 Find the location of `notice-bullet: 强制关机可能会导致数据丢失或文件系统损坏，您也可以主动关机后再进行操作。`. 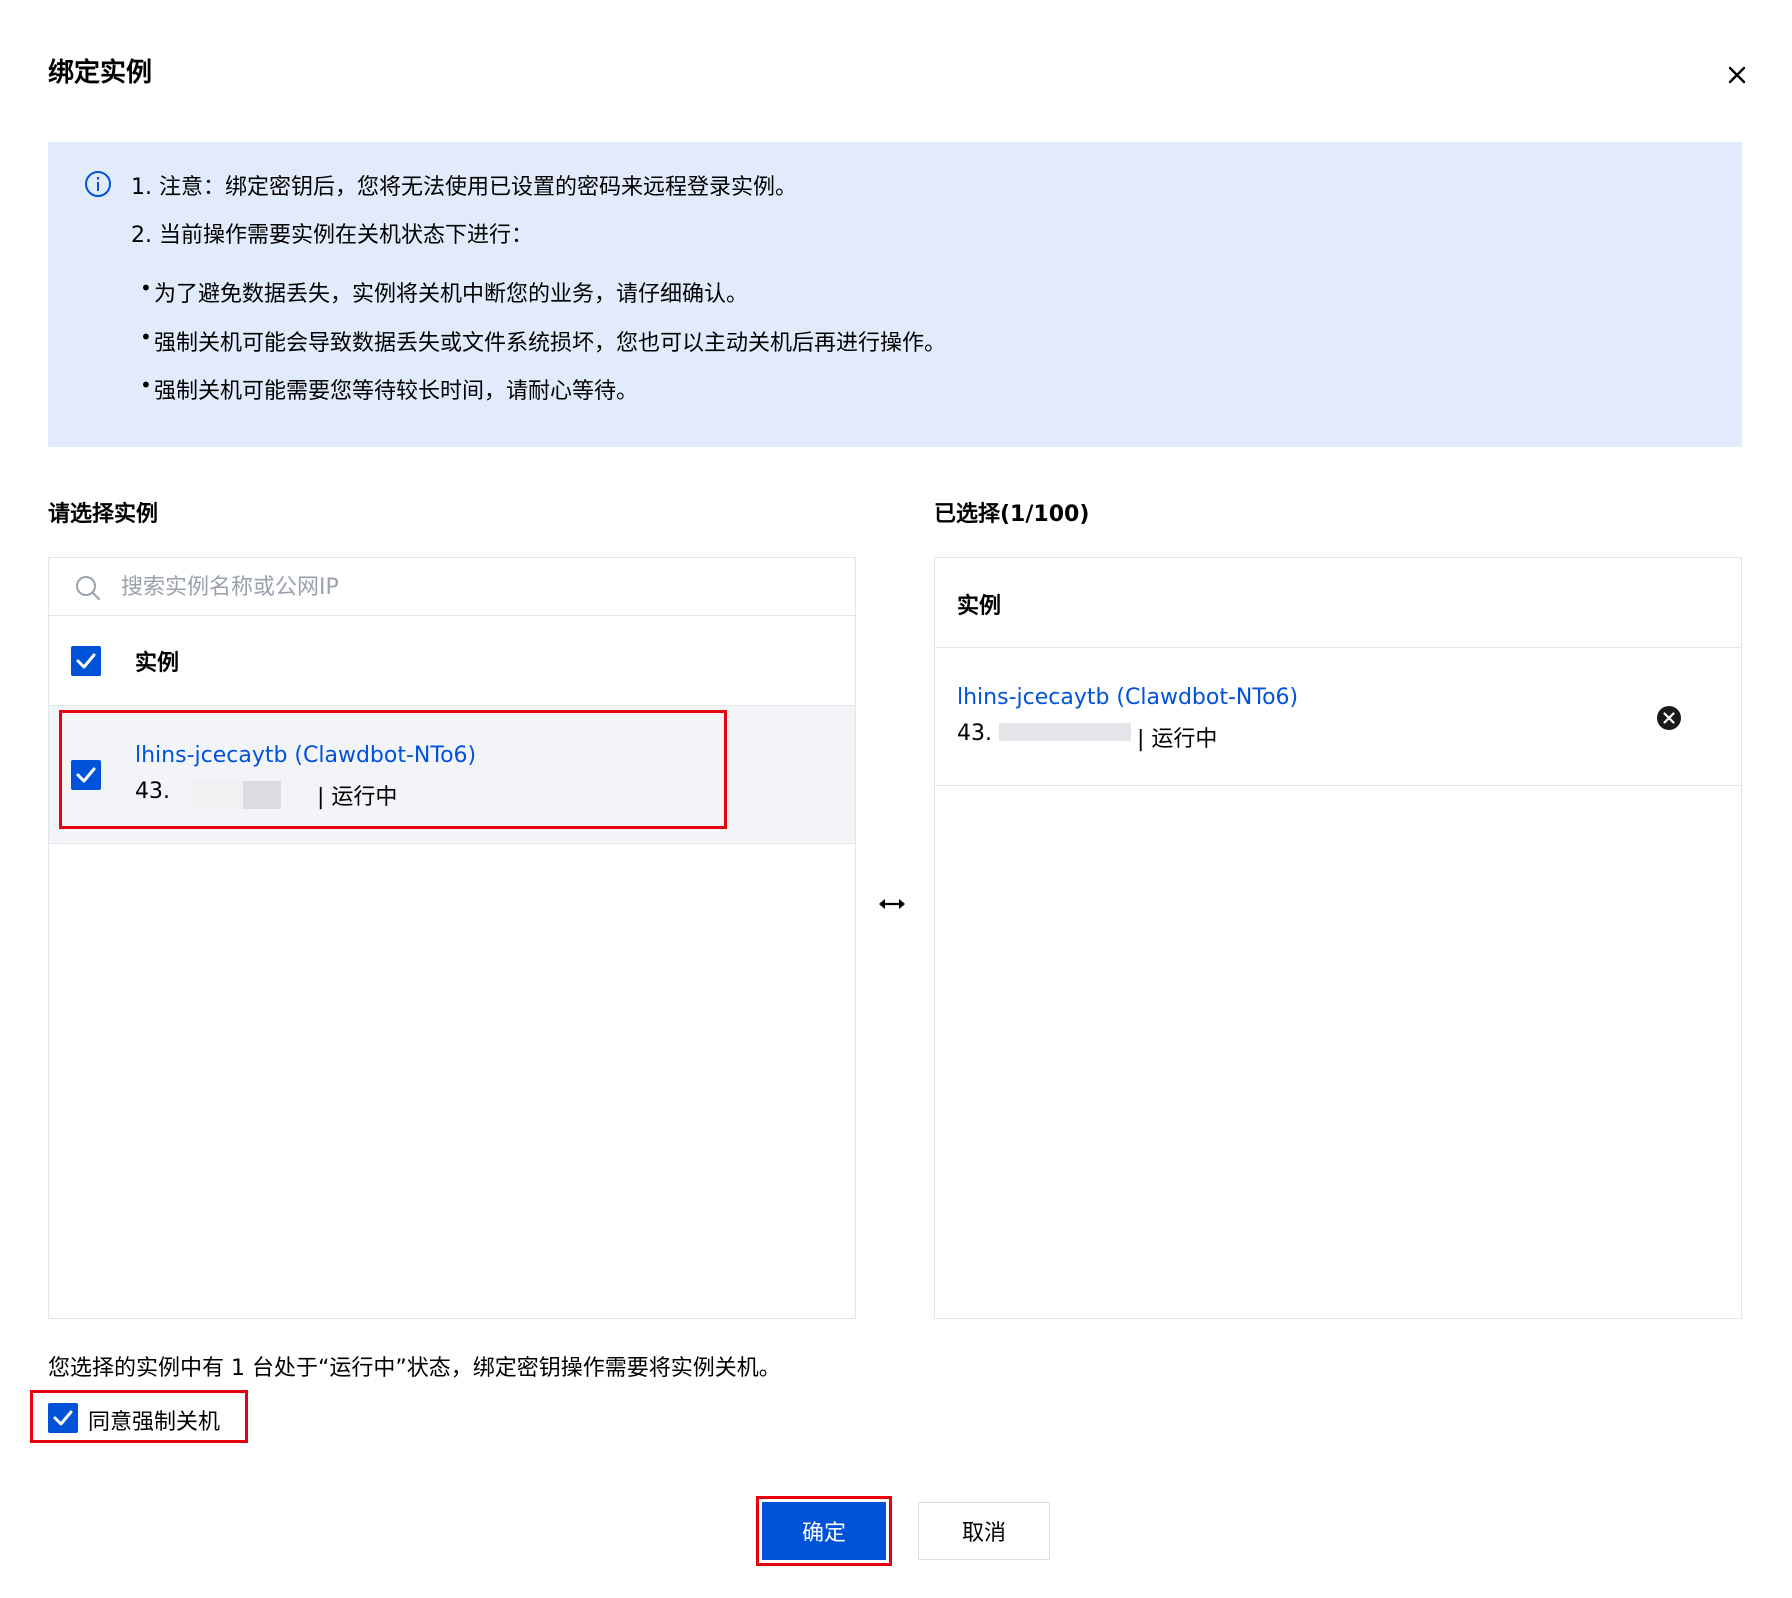

notice-bullet: 强制关机可能会导致数据丢失或文件系统损坏，您也可以主动关机后再进行操作。 is located at coordinates (543, 341).